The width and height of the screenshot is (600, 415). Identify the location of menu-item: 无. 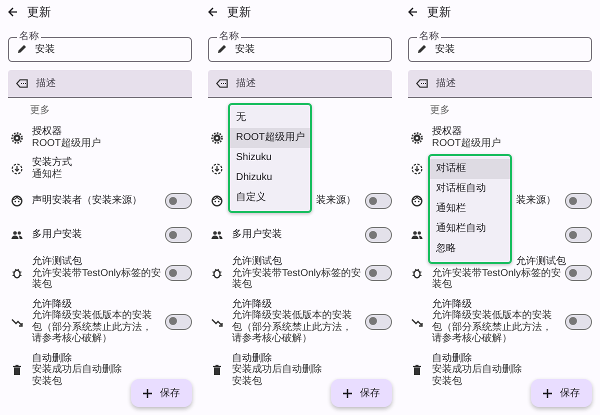
(270, 118).